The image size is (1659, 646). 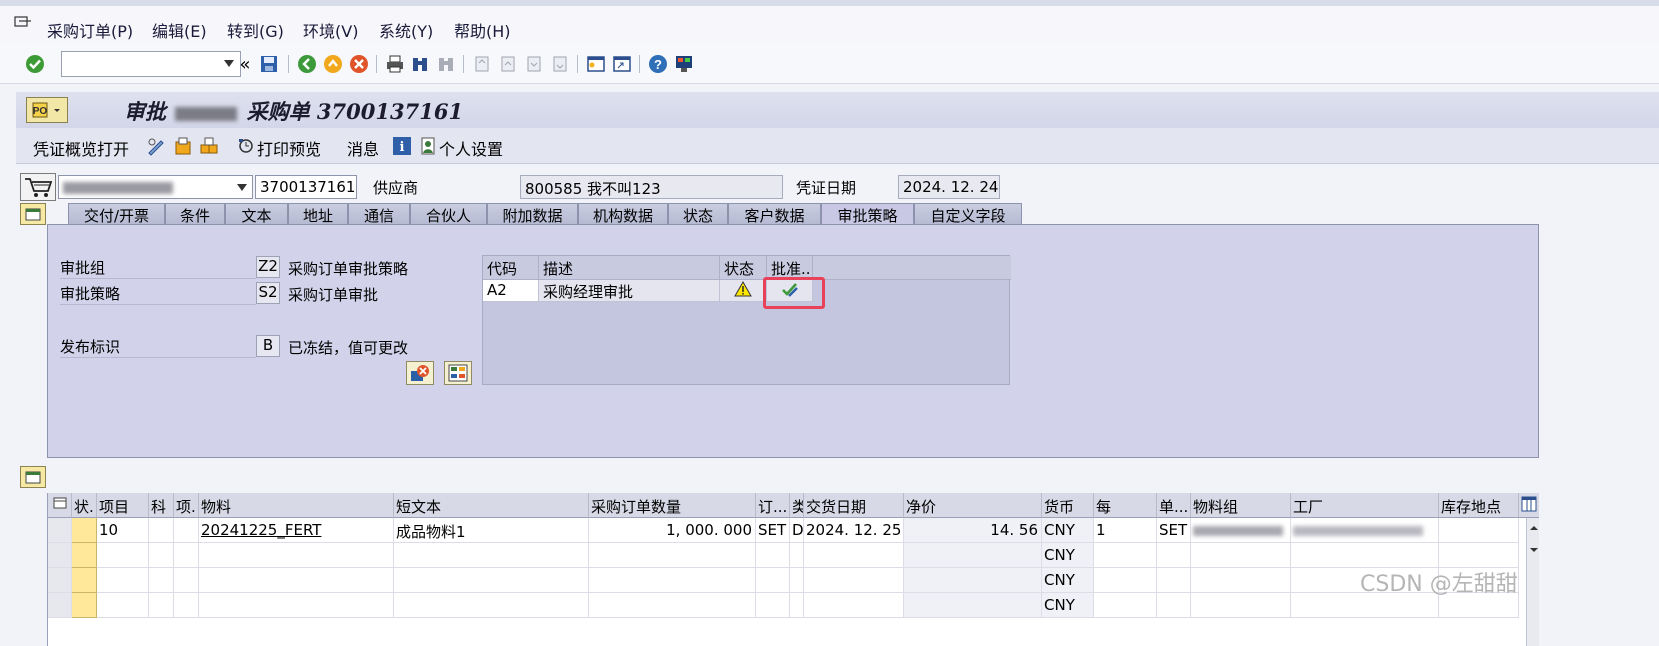 What do you see at coordinates (491, 555) in the screenshot?
I see `short-text-cell` at bounding box center [491, 555].